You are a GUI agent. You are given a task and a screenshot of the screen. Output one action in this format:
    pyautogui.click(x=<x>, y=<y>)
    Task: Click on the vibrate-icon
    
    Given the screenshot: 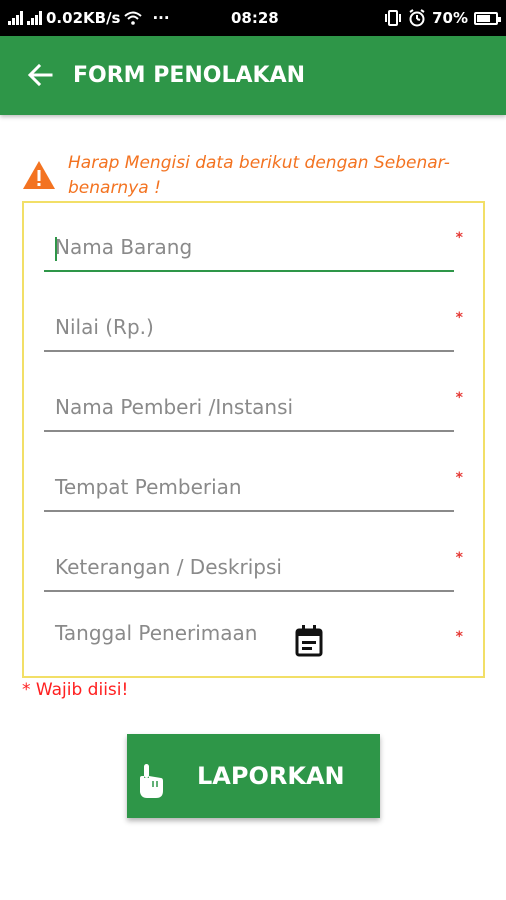 What is the action you would take?
    pyautogui.click(x=393, y=18)
    